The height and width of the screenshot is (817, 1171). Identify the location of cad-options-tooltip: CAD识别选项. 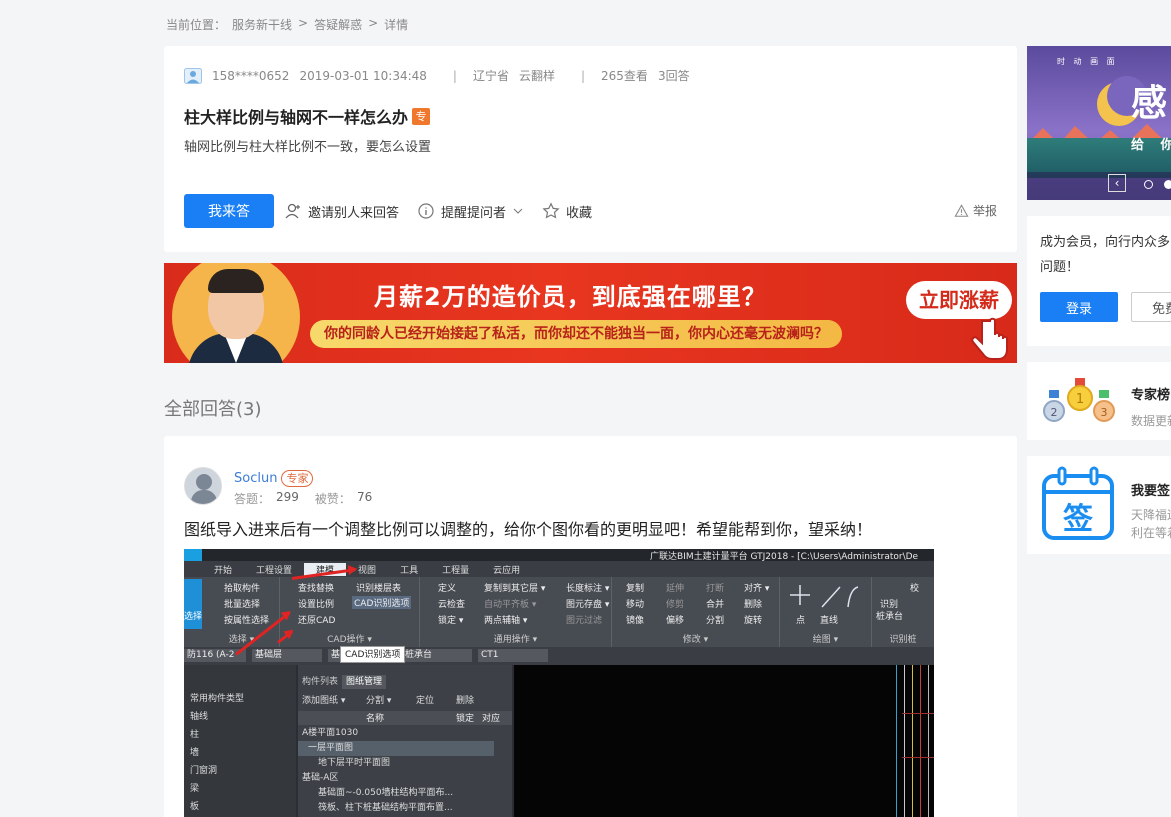
(373, 654).